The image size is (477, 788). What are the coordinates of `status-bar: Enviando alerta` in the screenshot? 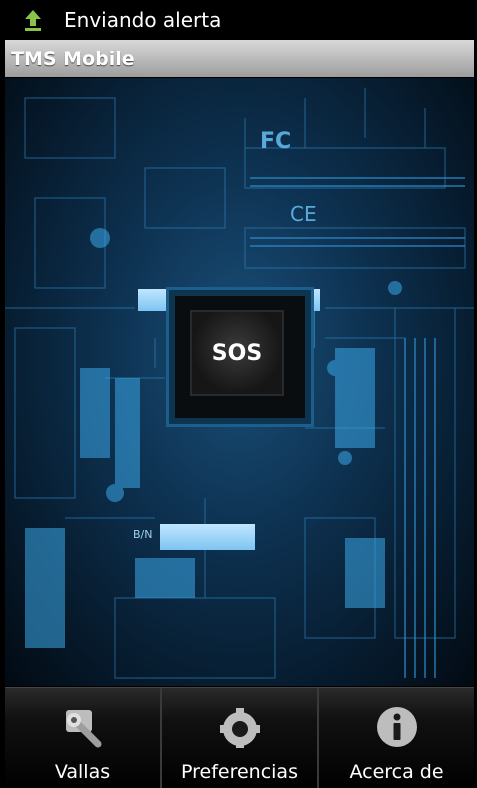 It's located at (238, 20).